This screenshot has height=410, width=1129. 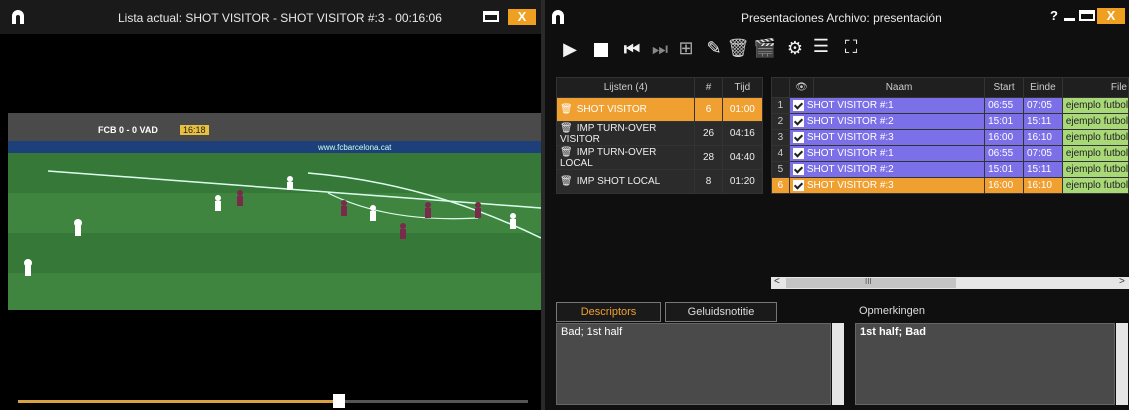 What do you see at coordinates (686, 48) in the screenshot?
I see `grid-icon: ⊞` at bounding box center [686, 48].